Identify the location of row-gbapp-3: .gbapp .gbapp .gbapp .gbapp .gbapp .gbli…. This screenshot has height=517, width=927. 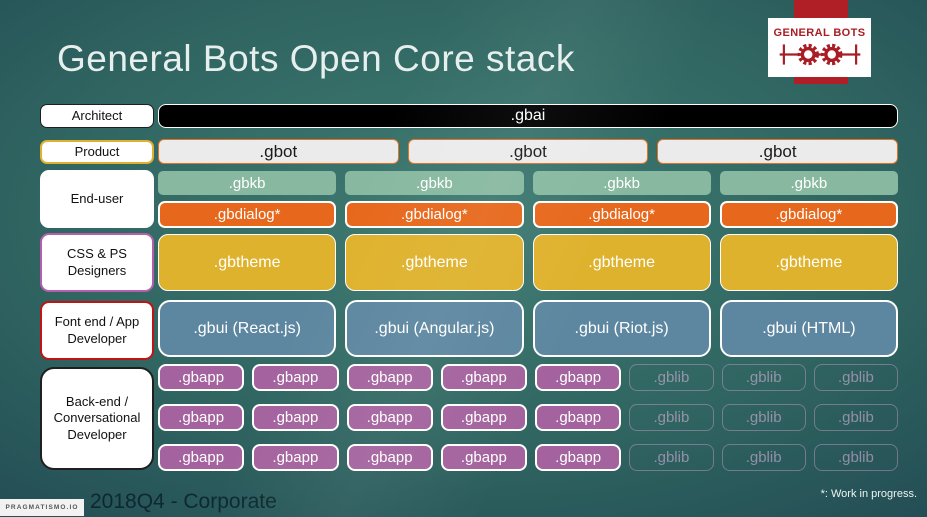
(528, 457).